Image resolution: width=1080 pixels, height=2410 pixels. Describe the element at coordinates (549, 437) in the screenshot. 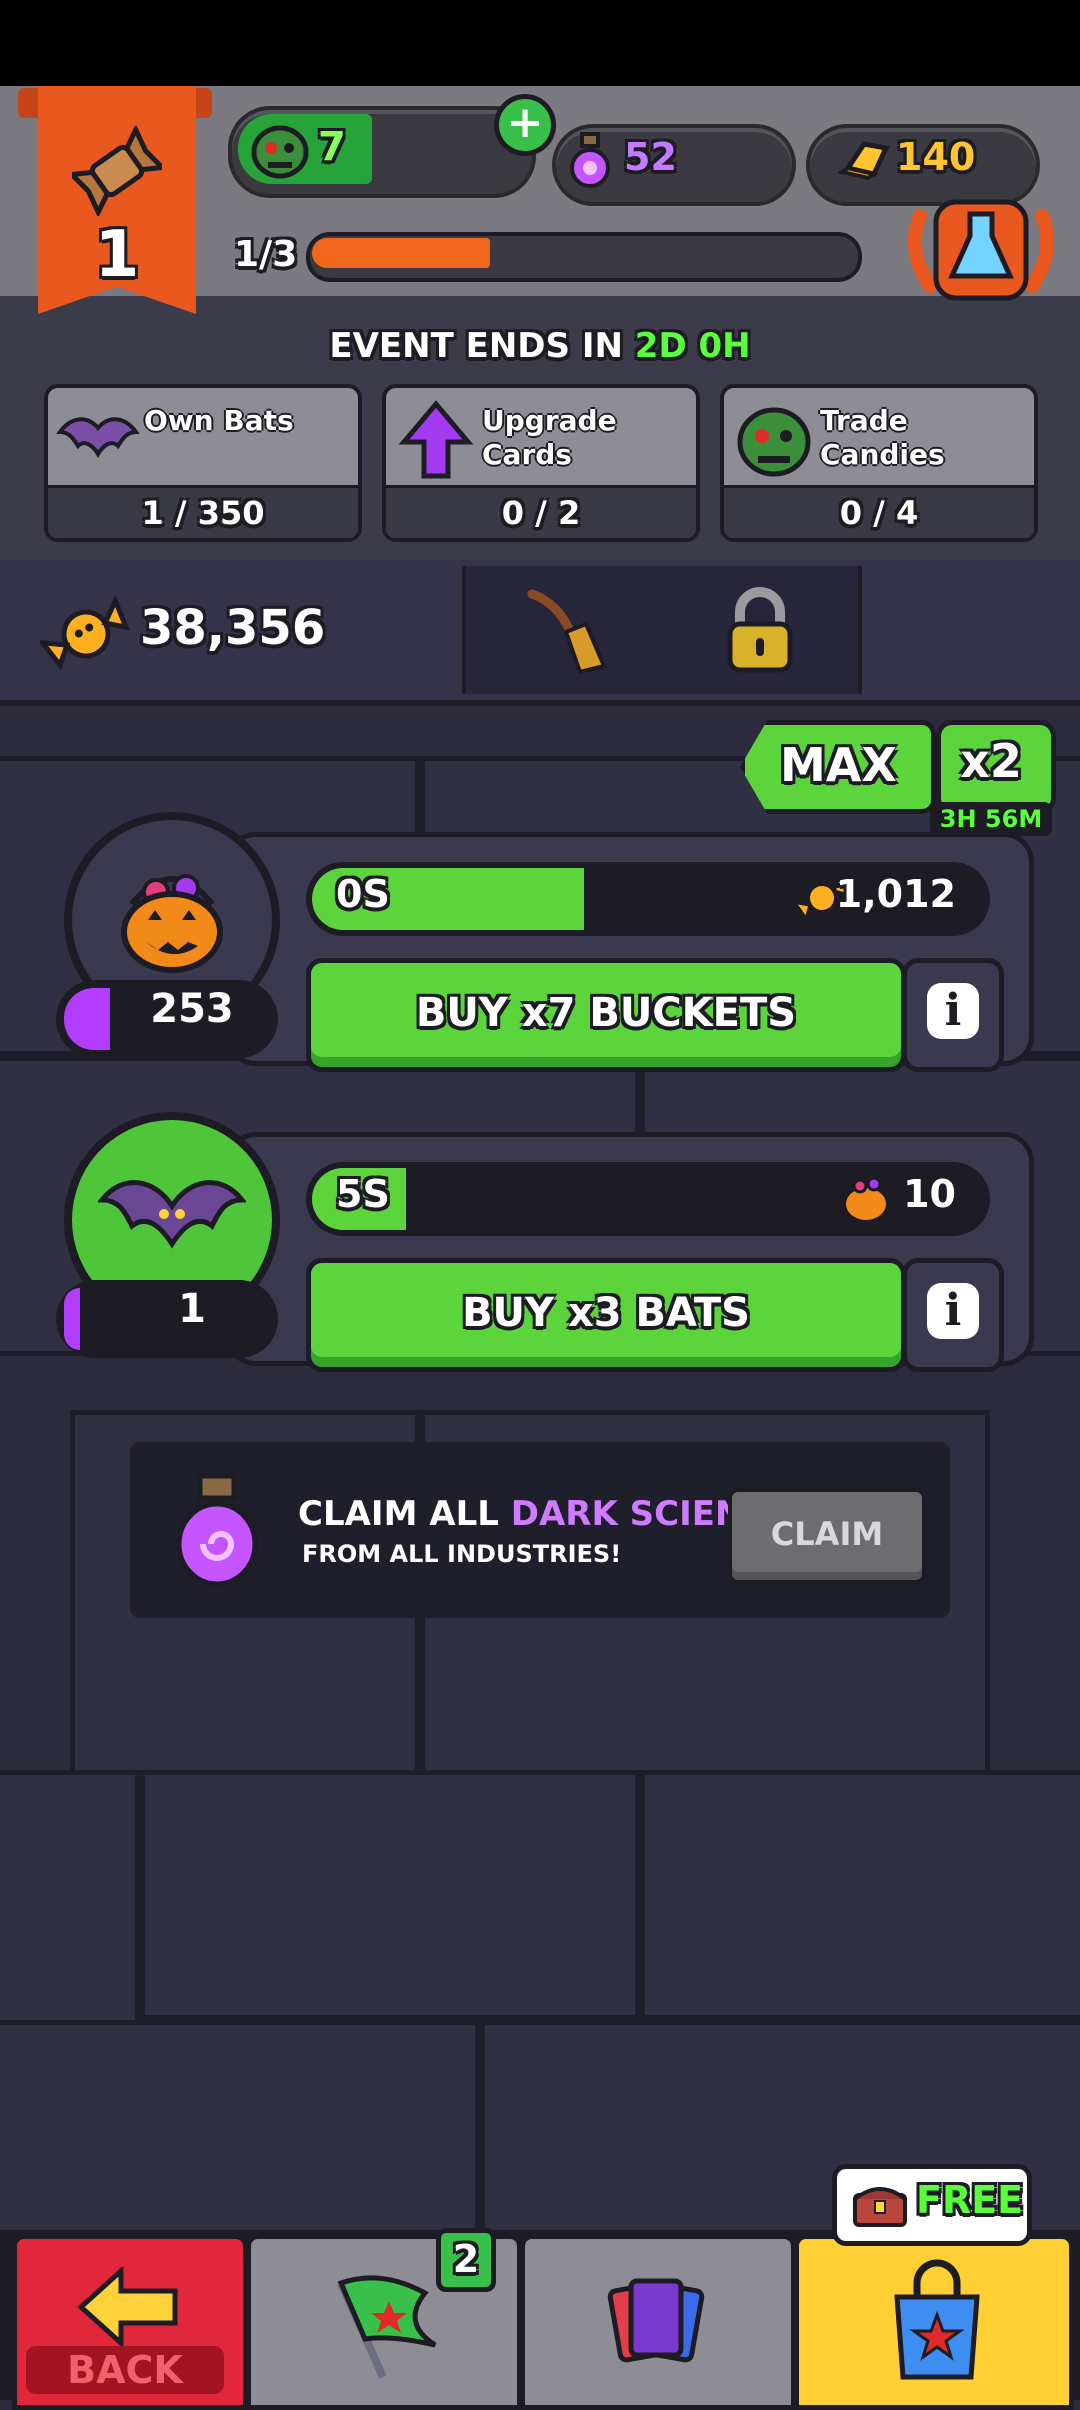

I see `task-label: Upgrade Cards` at that location.